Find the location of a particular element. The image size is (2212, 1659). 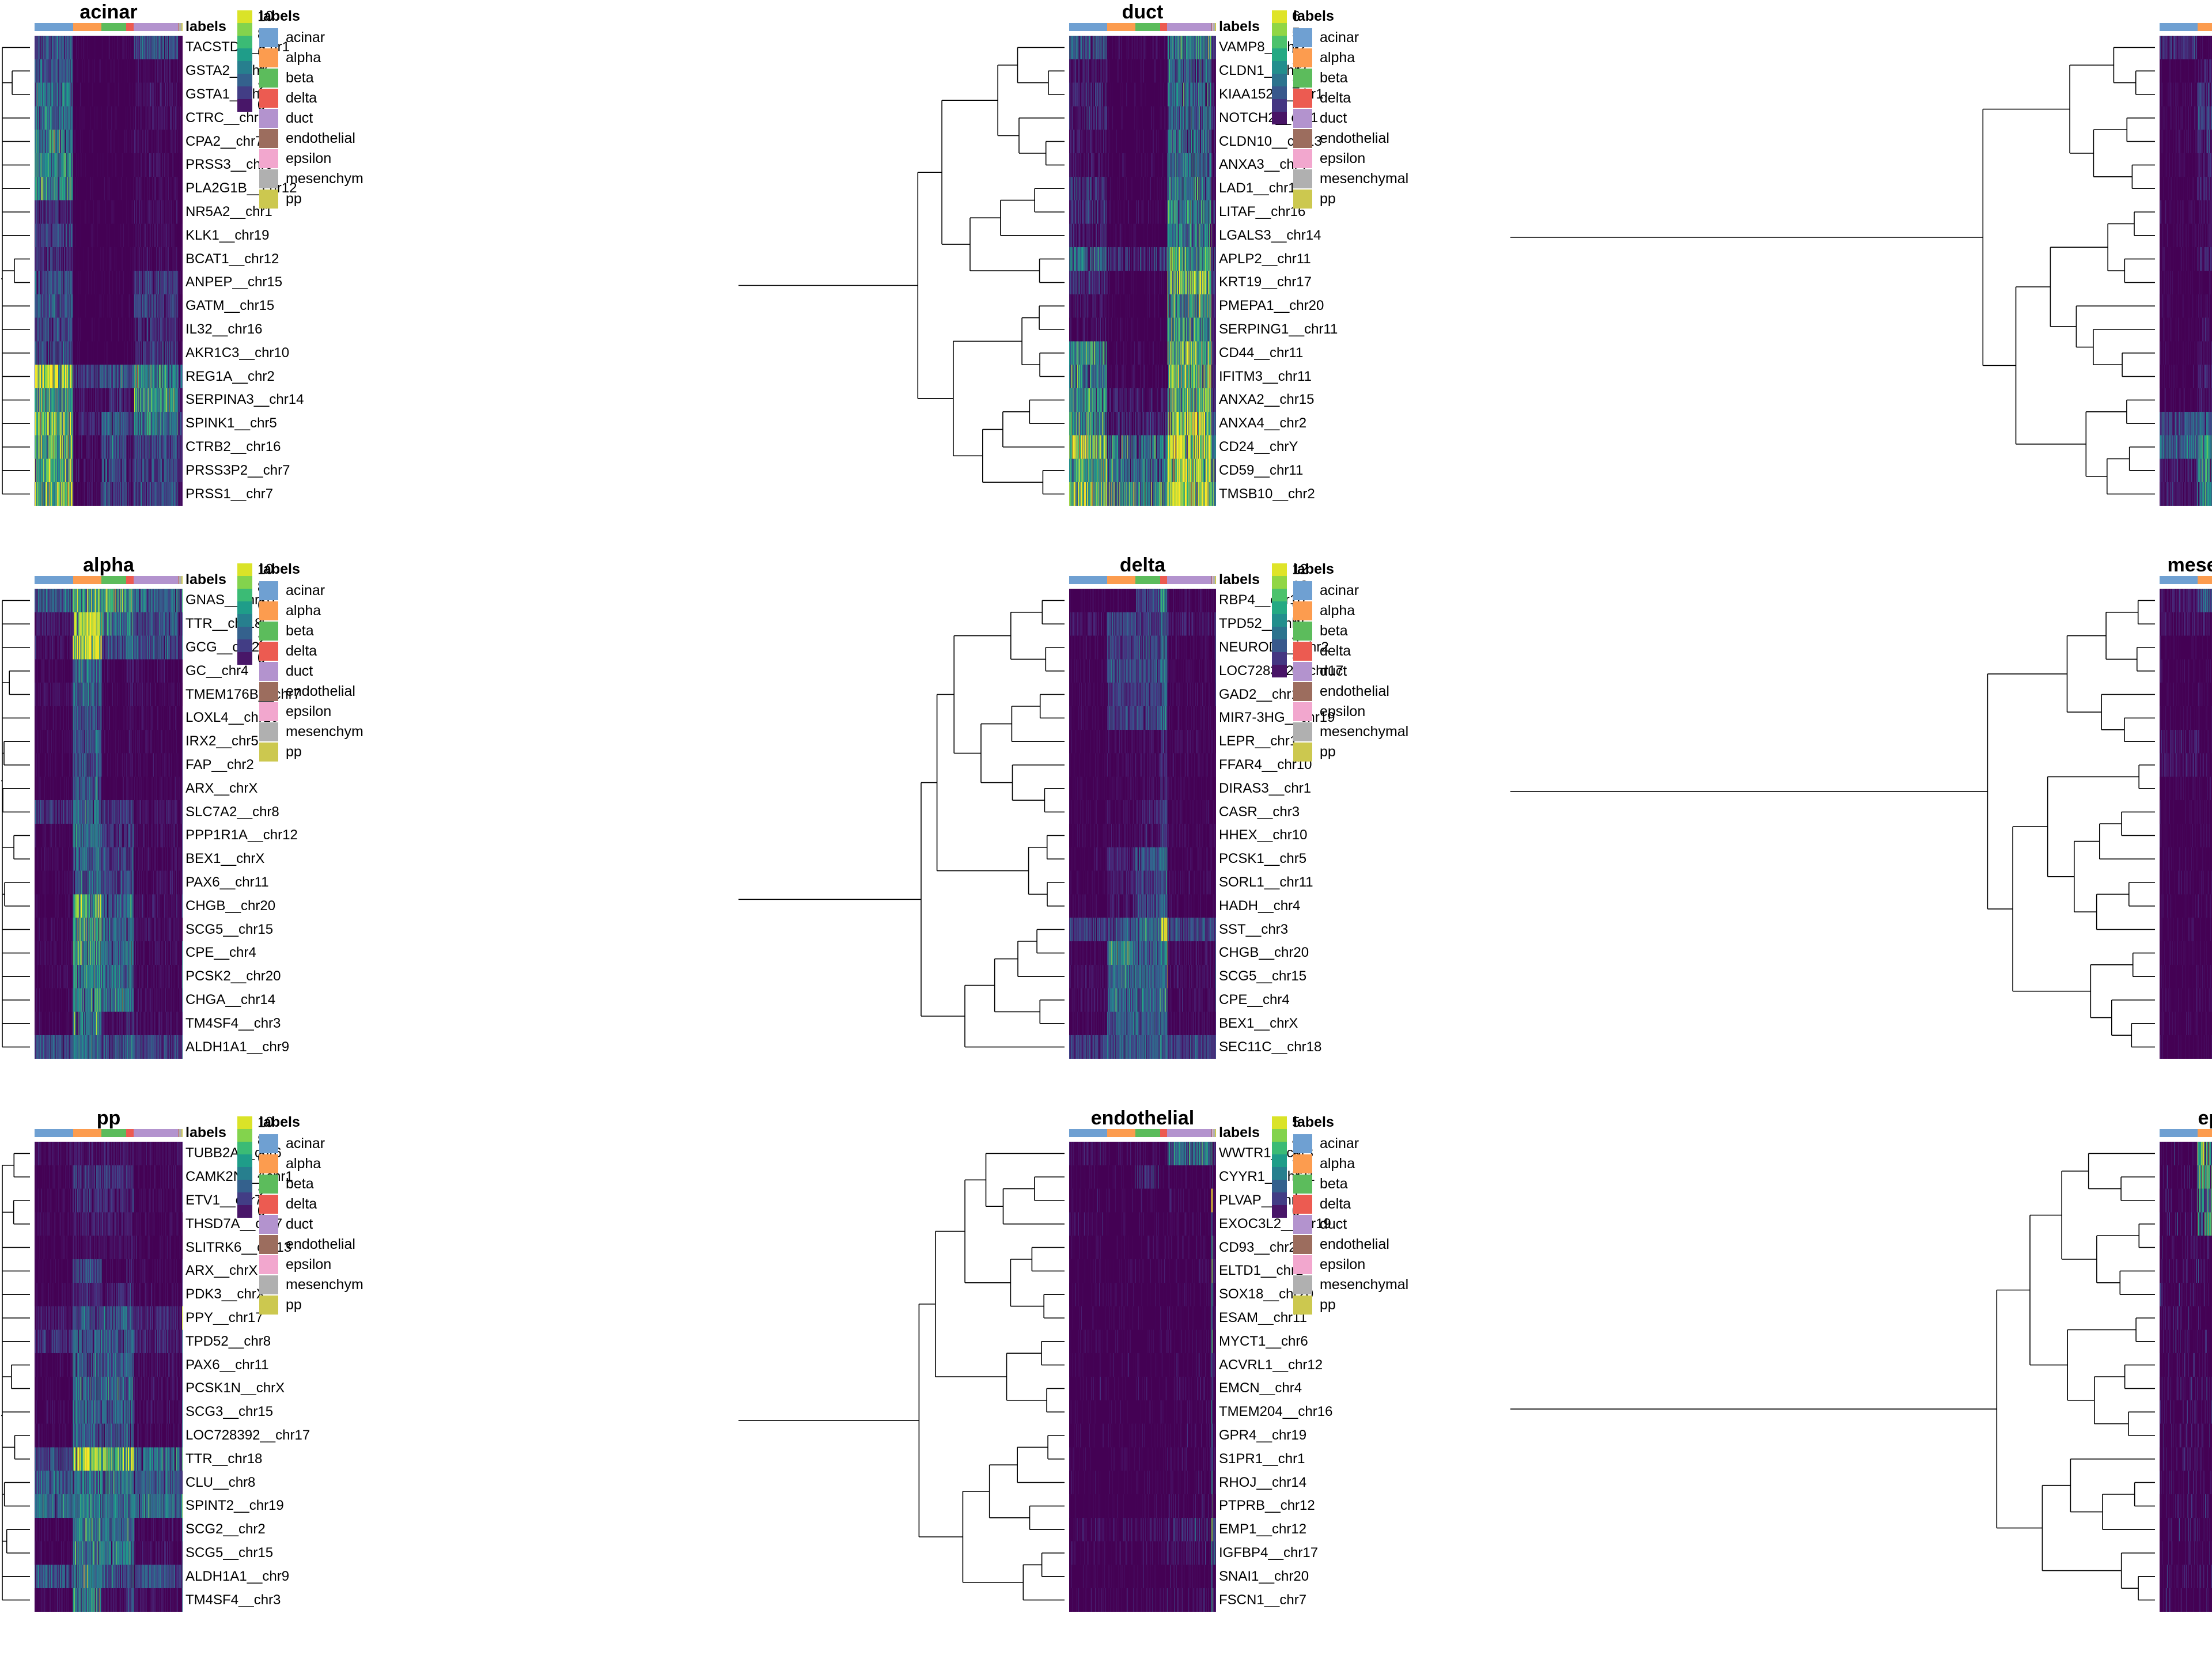

panel-title: pp is located at coordinates (108, 1118).